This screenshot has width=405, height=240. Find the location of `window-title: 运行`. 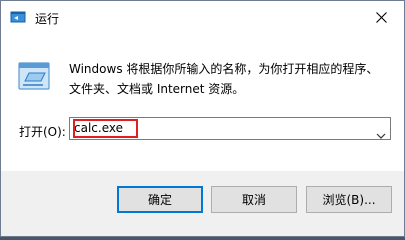

window-title: 运行 is located at coordinates (47, 19).